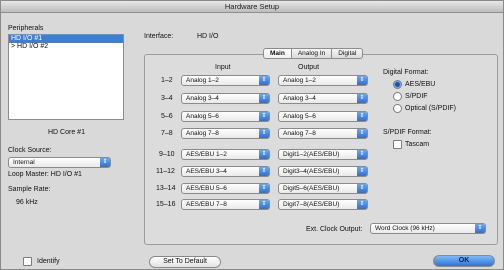 Image resolution: width=504 pixels, height=270 pixels. What do you see at coordinates (206, 204) in the screenshot?
I see `input-value: AES/EBU 7–8` at bounding box center [206, 204].